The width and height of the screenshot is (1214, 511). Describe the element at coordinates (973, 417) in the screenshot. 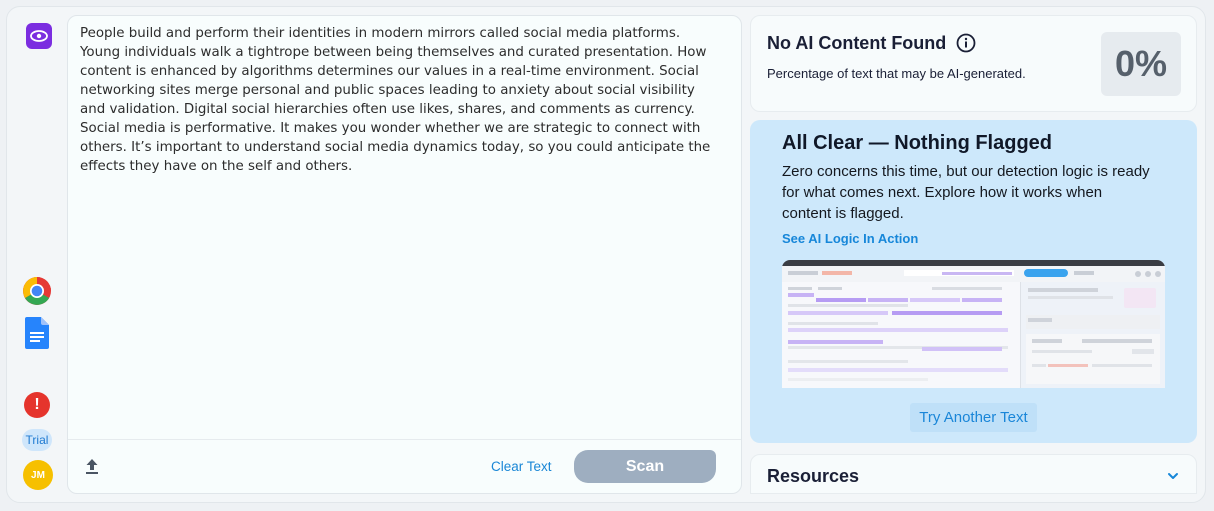

I see `try-another-text-button: Try Another Text` at that location.